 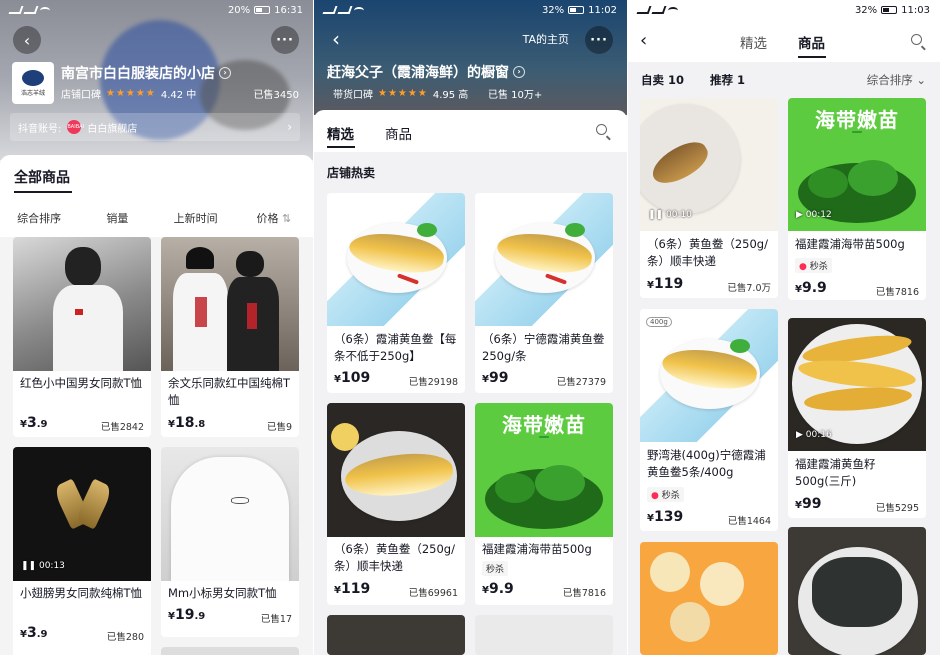 I want to click on sort-bar: 综合排序 销量 上新时间 价格 ⇅, so click(x=156, y=218).